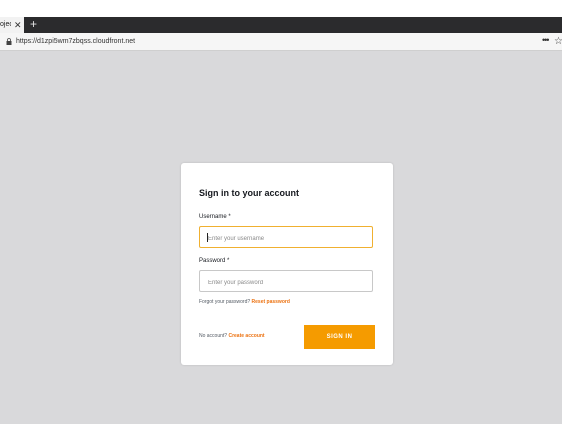 The height and width of the screenshot is (424, 562). Describe the element at coordinates (12, 25) in the screenshot. I see `browser-tab: oject ✕` at that location.